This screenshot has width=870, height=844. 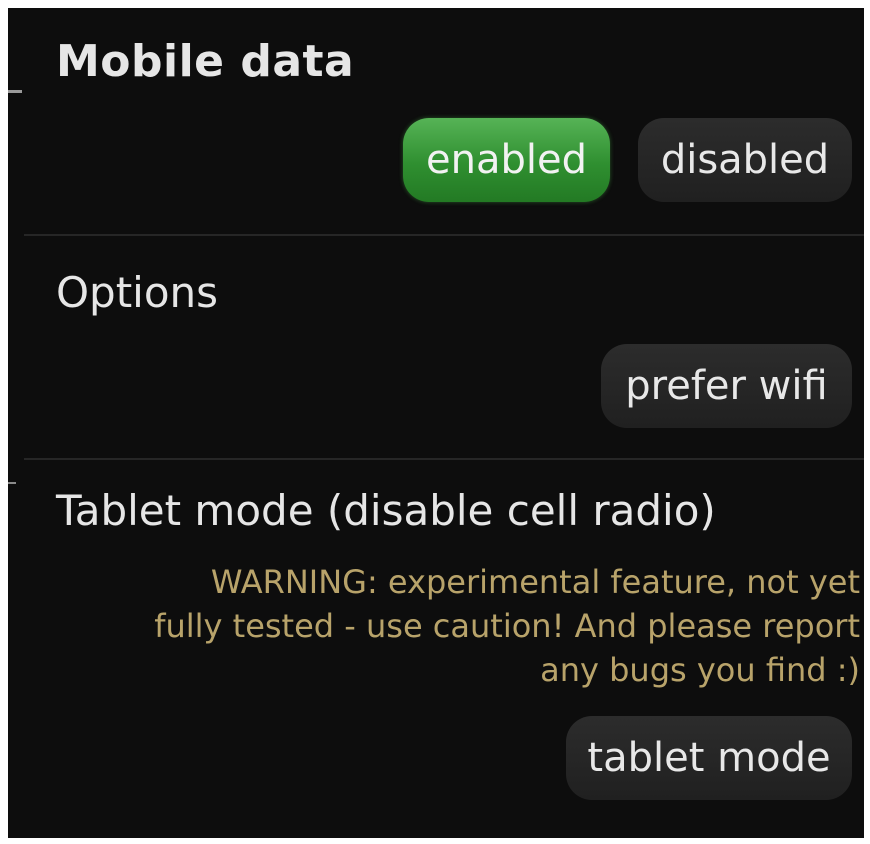 I want to click on mobile-data-title: Mobile data, so click(x=205, y=61).